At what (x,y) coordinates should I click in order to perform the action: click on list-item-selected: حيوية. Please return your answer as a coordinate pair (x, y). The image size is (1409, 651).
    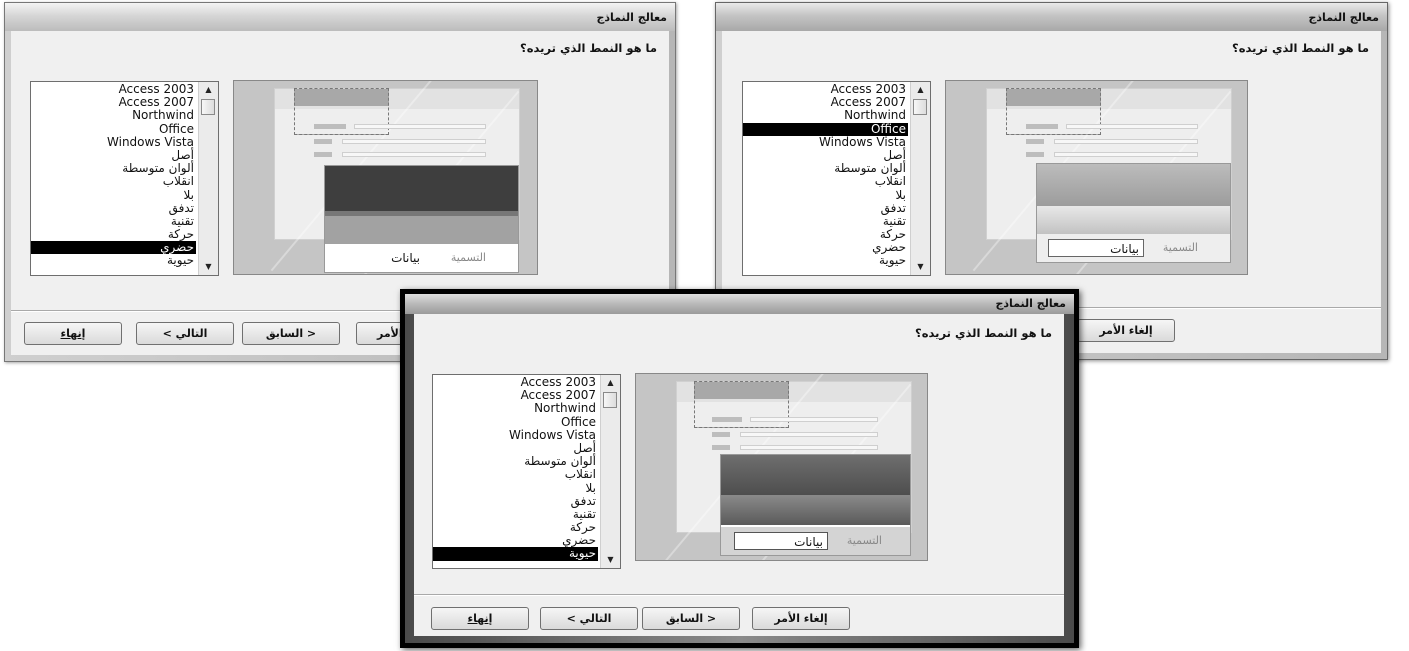
    Looking at the image, I should click on (515, 554).